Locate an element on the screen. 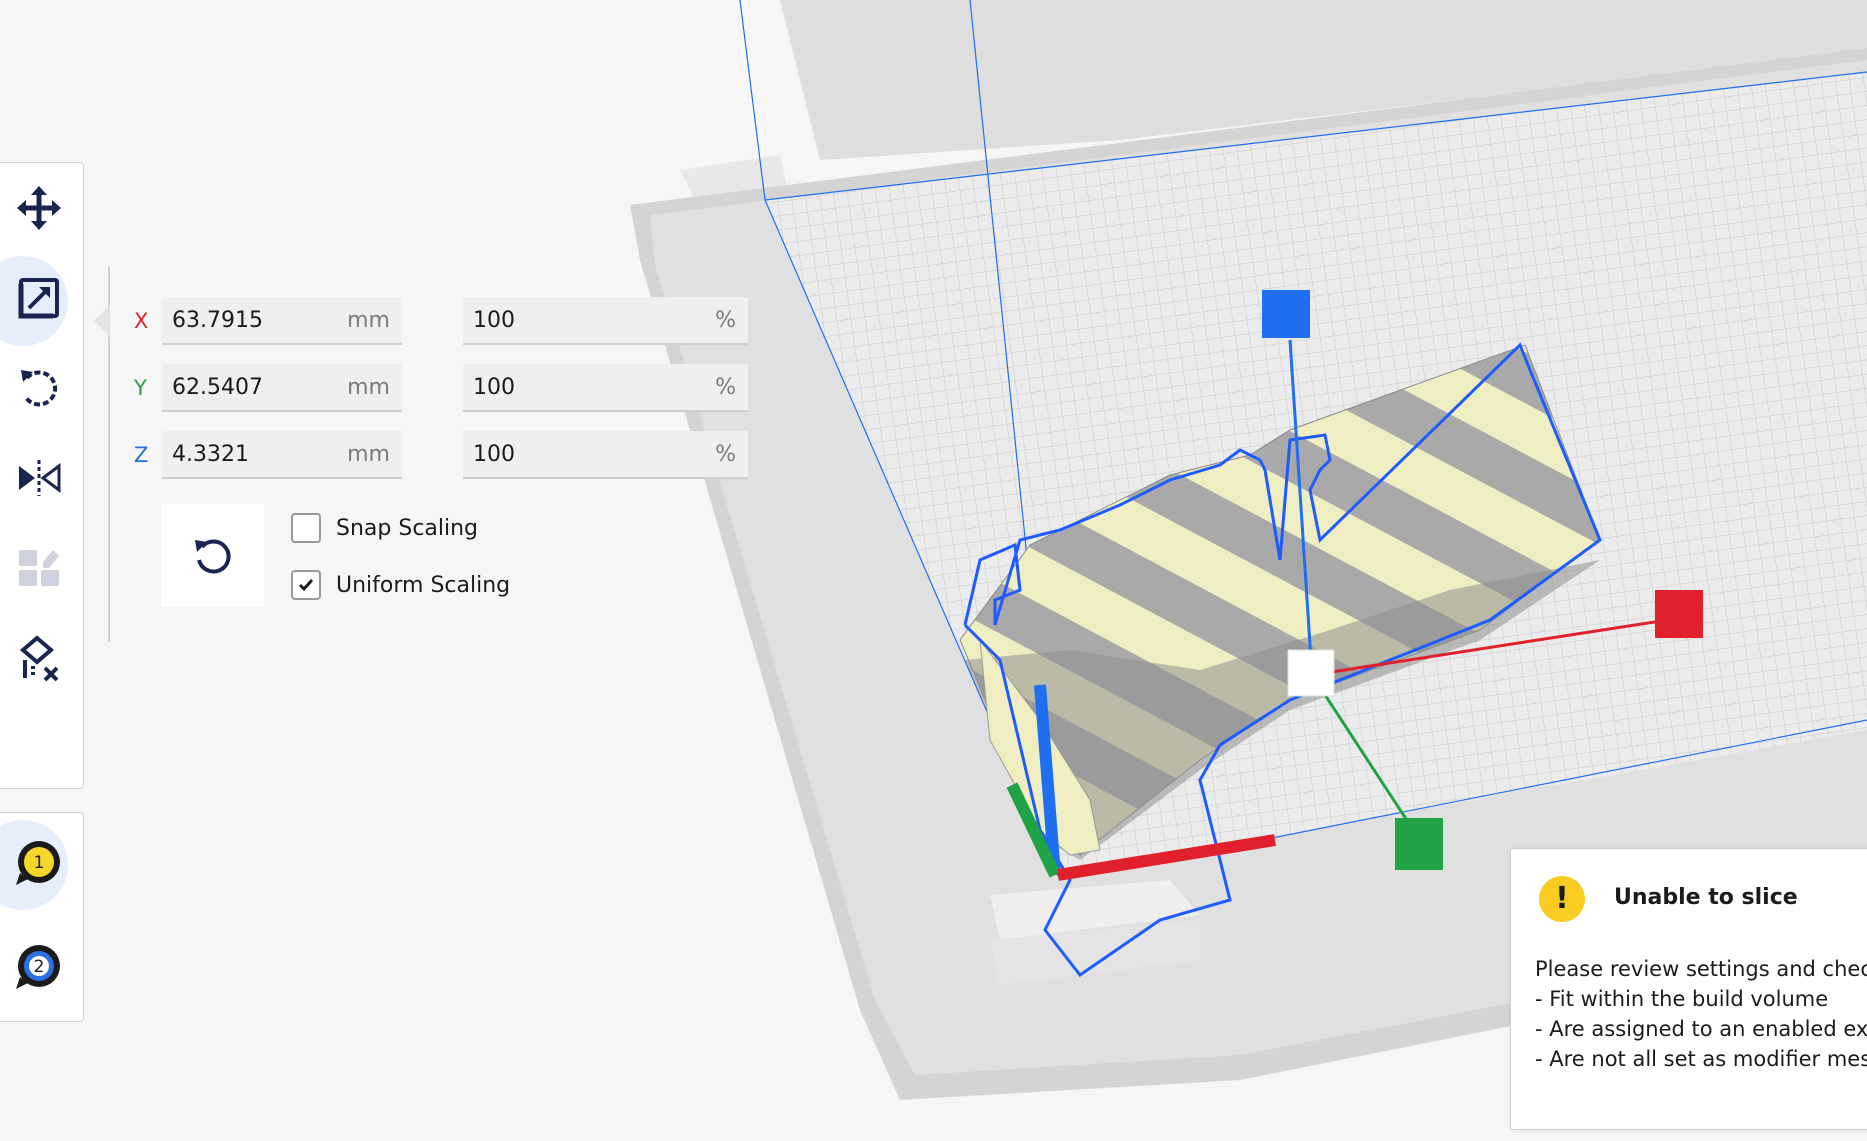  gizmo-center-handle is located at coordinates (1311, 673).